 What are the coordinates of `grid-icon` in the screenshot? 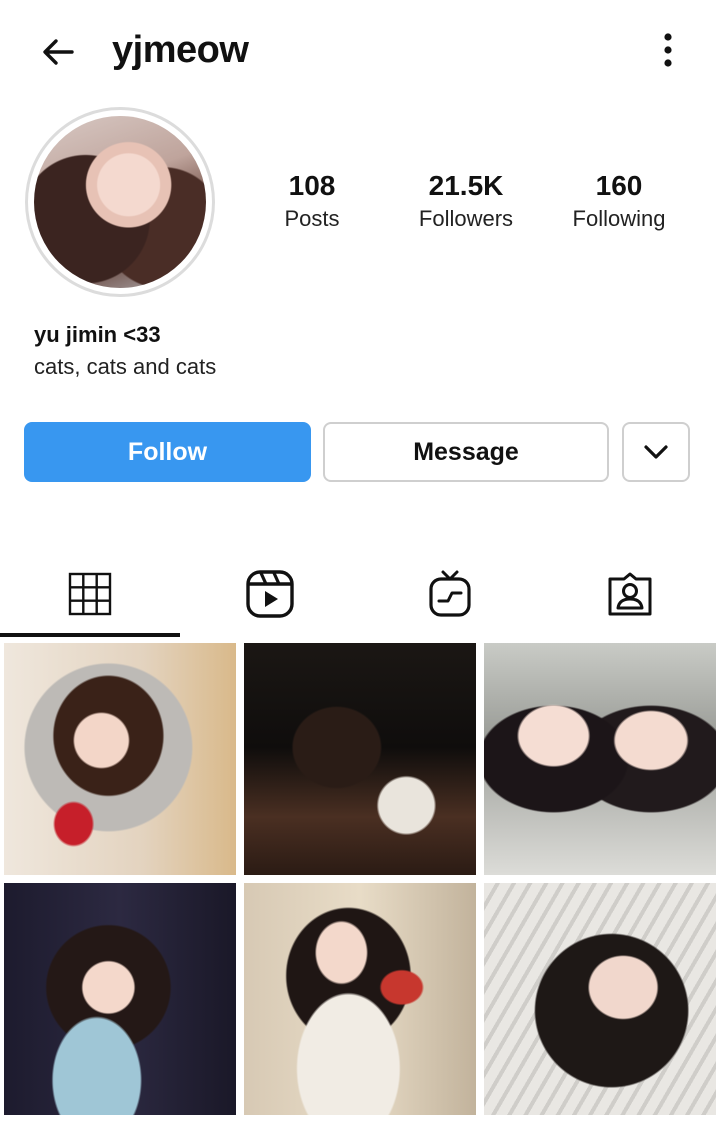 It's located at (90, 594).